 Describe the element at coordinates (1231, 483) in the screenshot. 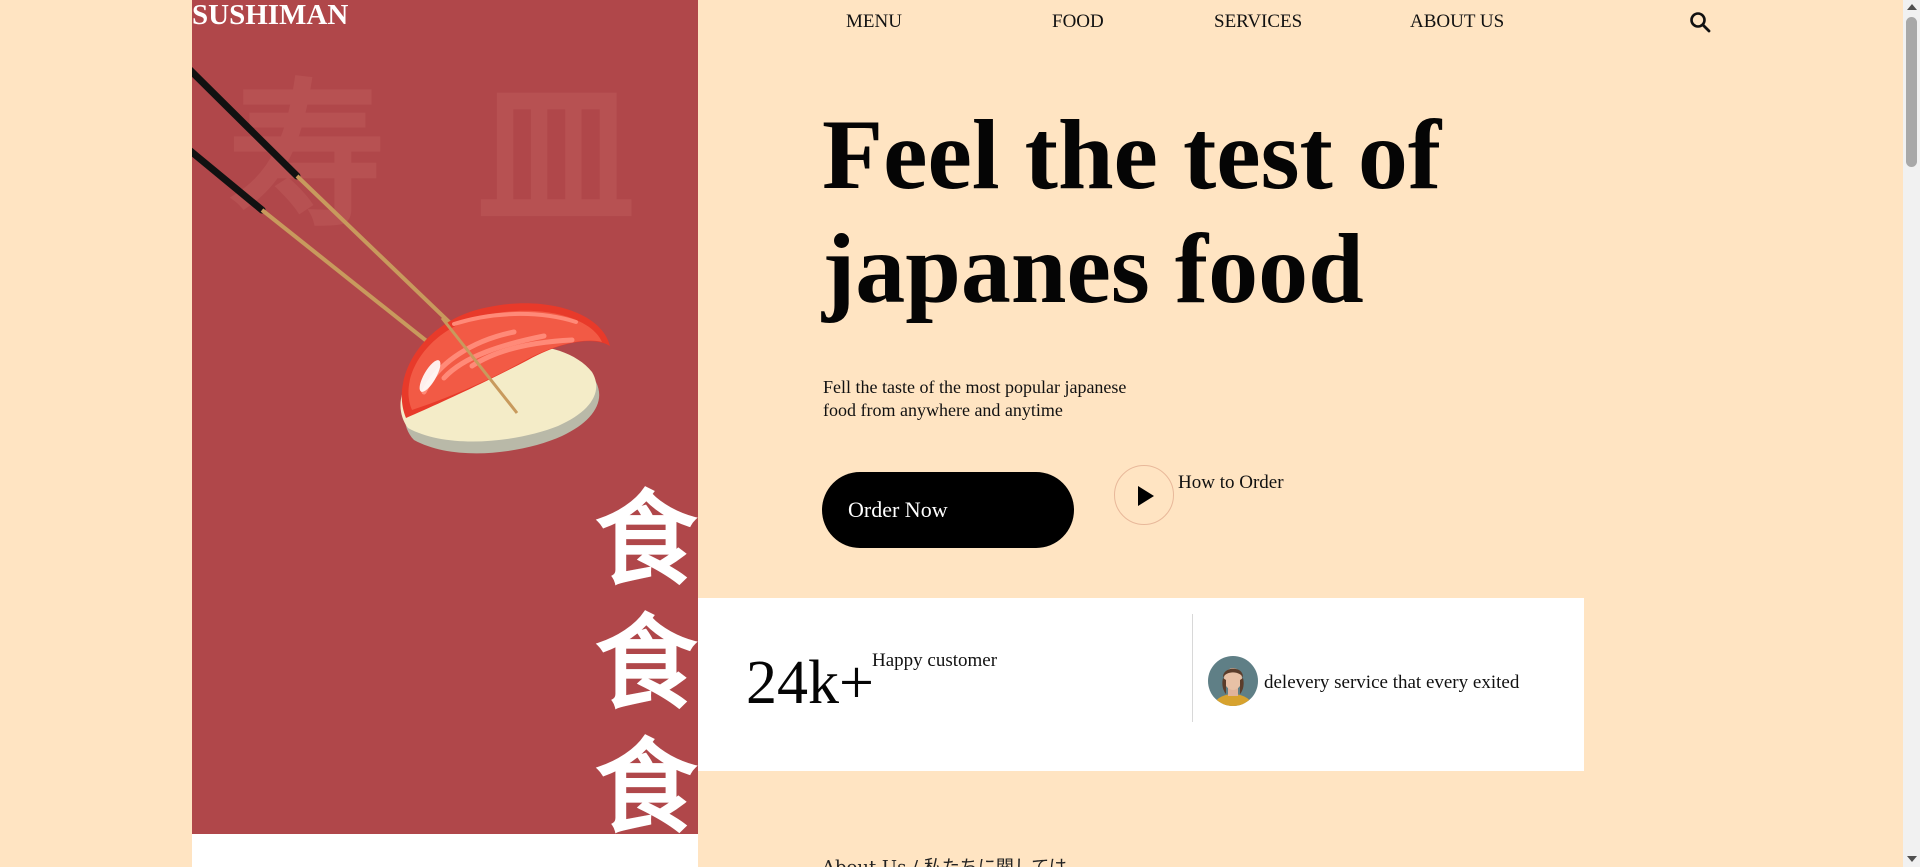

I see `how-to-order-link: How to Order` at that location.